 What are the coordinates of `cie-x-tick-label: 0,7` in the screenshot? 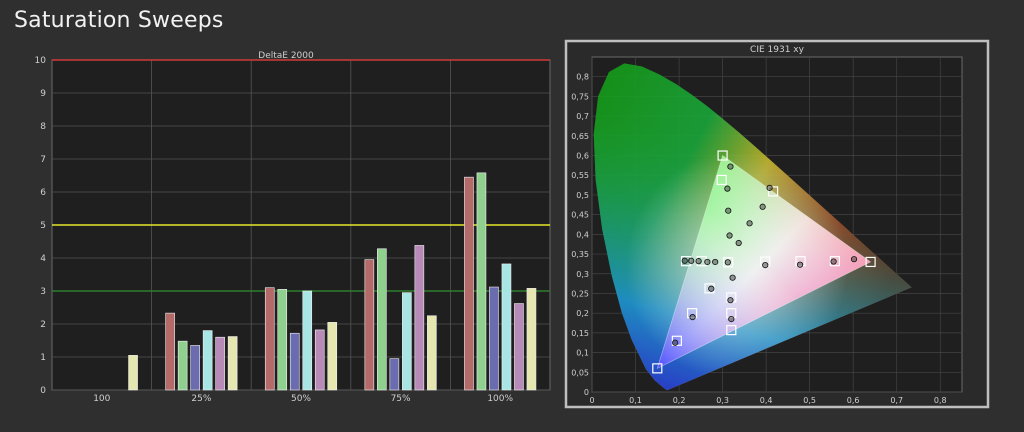 It's located at (896, 400).